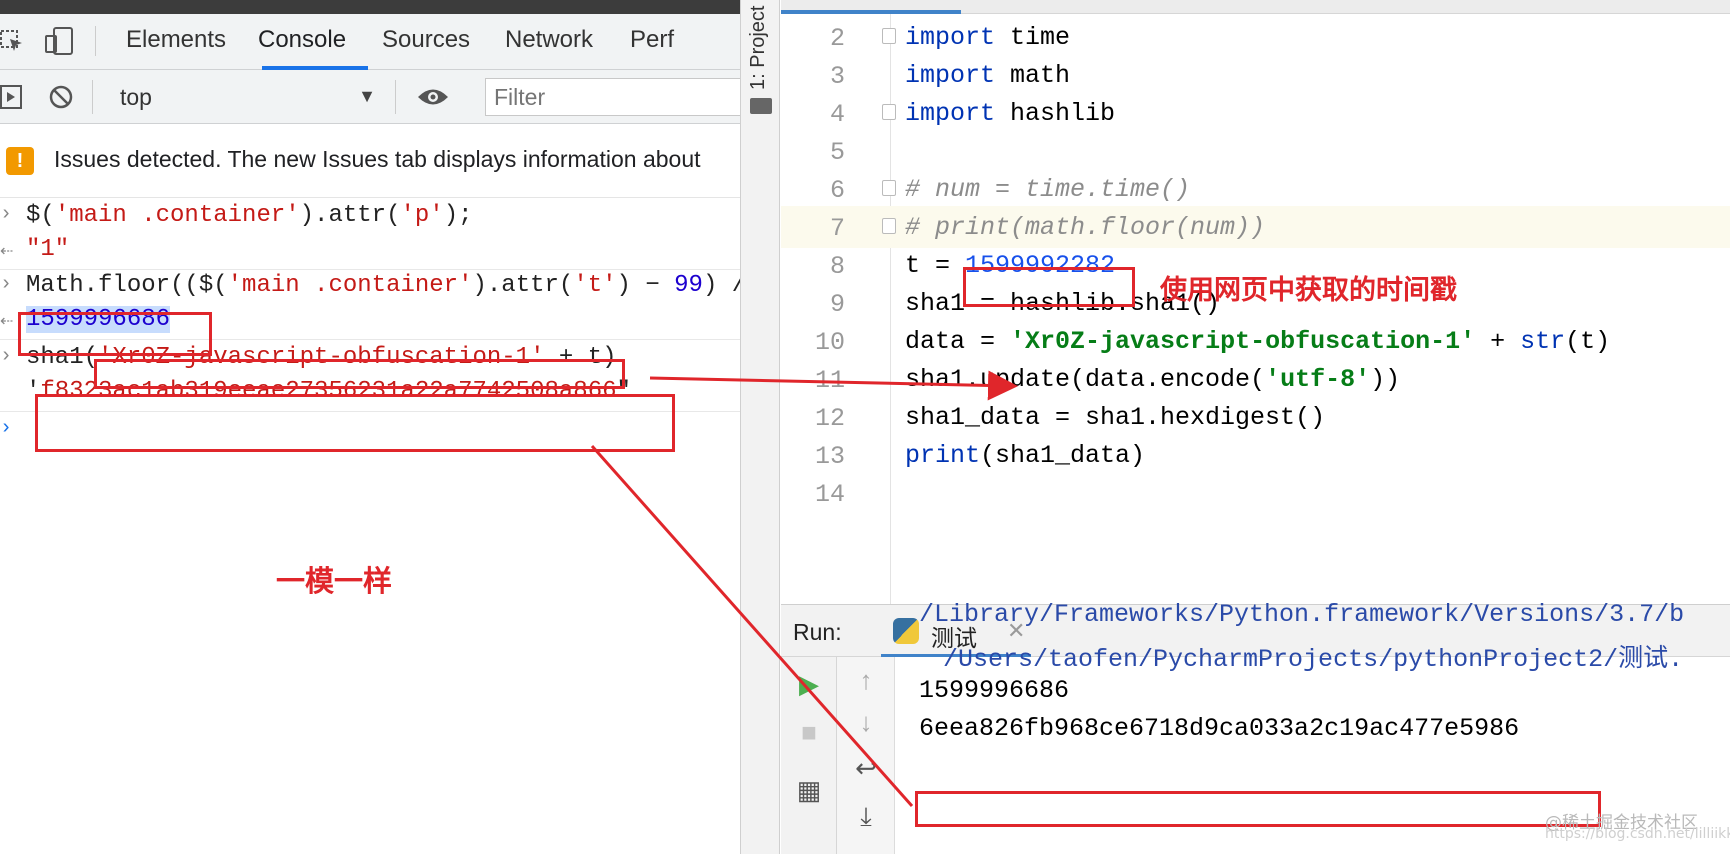 This screenshot has width=1730, height=854. What do you see at coordinates (433, 97) in the screenshot?
I see `live-expression-eye-icon` at bounding box center [433, 97].